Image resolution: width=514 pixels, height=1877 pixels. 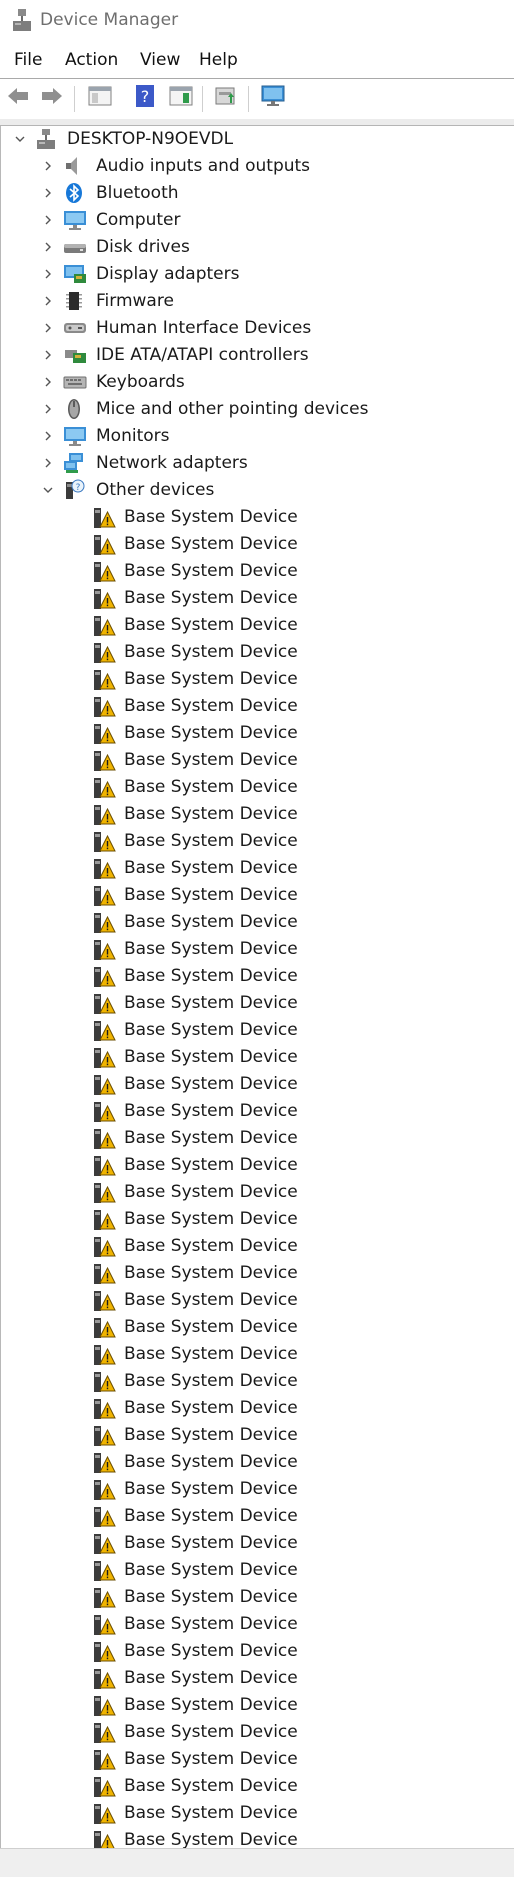 What do you see at coordinates (257, 193) in the screenshot?
I see `tree-category-node: Bluetooth` at bounding box center [257, 193].